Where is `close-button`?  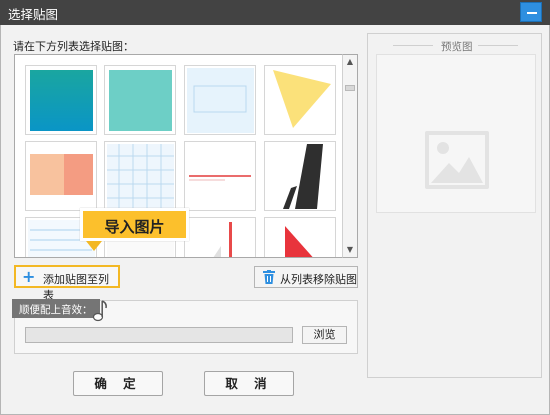 close-button is located at coordinates (531, 12).